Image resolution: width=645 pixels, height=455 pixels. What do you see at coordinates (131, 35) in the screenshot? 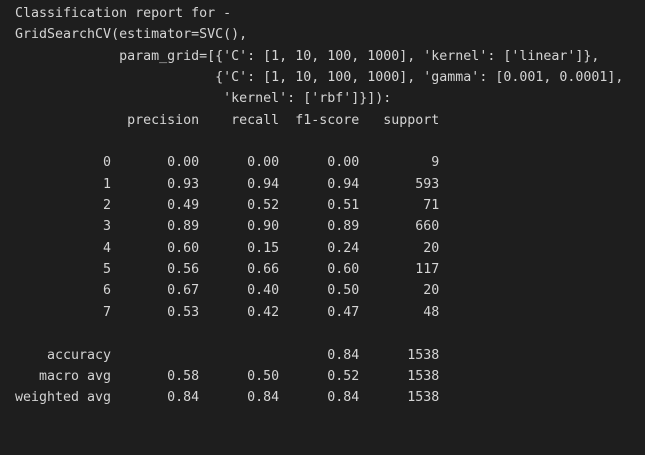
I see `report-header-line-2: GridSearchCV(estimator=SVC(),` at bounding box center [131, 35].